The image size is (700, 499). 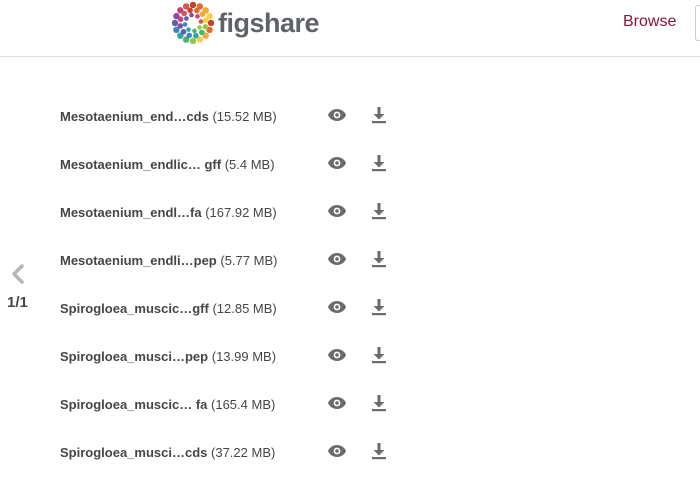 What do you see at coordinates (243, 452) in the screenshot?
I see `file-size: (37.22 MB)` at bounding box center [243, 452].